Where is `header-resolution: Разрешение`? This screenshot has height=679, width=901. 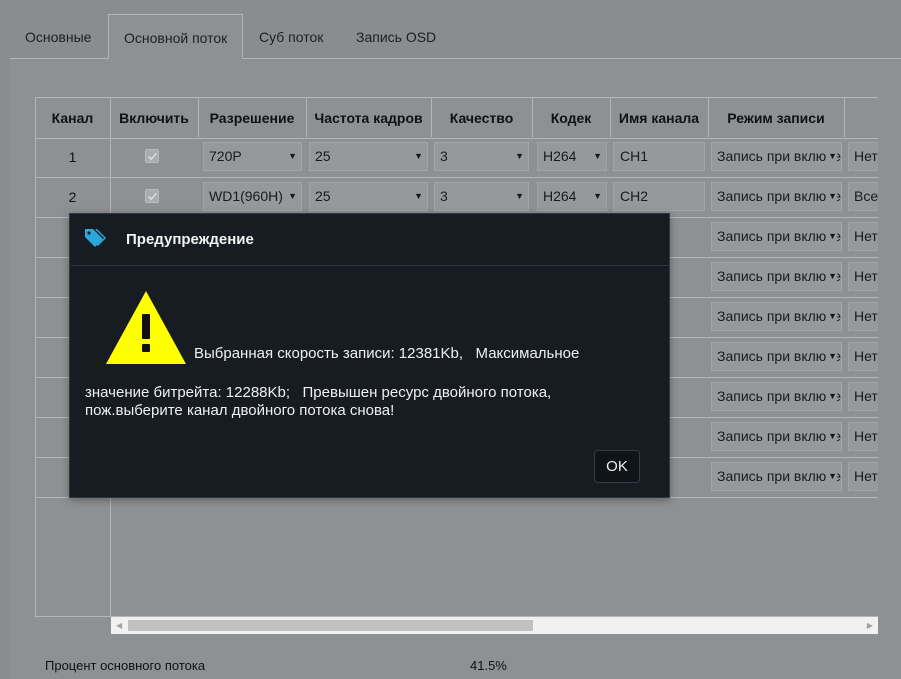
header-resolution: Разрешение is located at coordinates (252, 118).